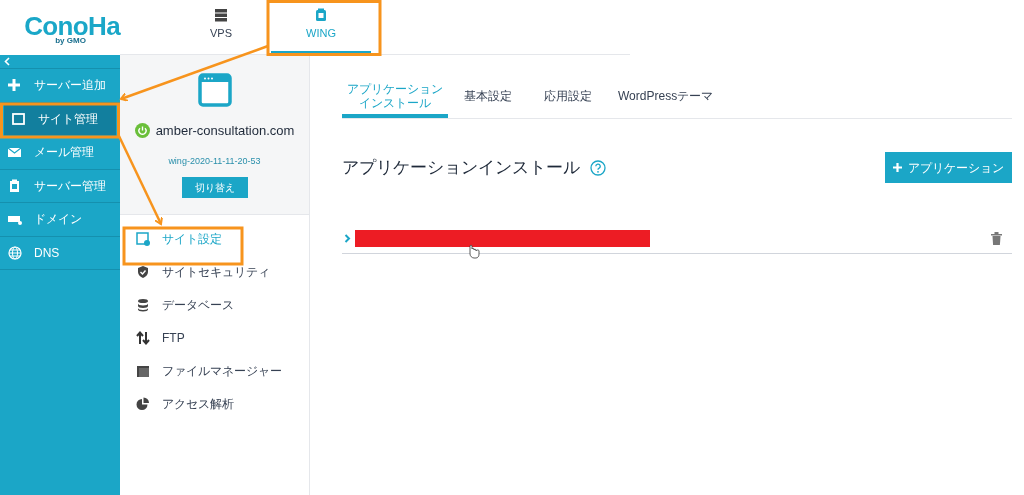  What do you see at coordinates (214, 304) in the screenshot?
I see `site-menu-item: データベース` at bounding box center [214, 304].